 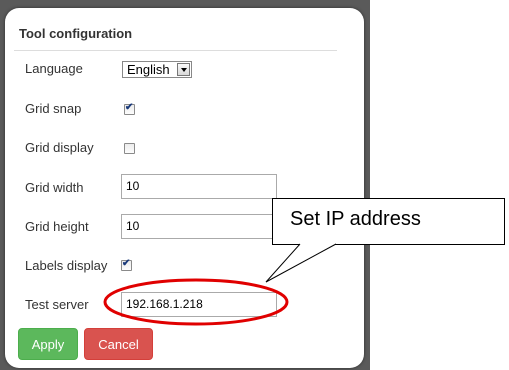 I want to click on grid-width-input: 10, so click(x=199, y=186).